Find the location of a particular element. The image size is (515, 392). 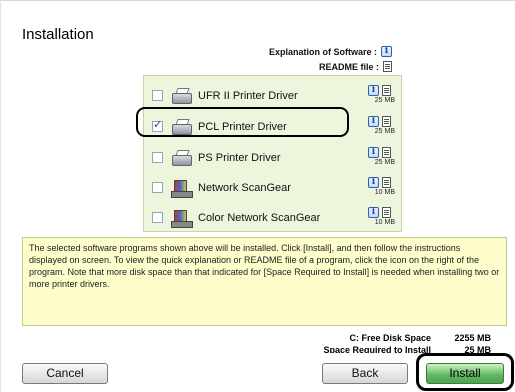

checkbox-ufr2 is located at coordinates (157, 95).